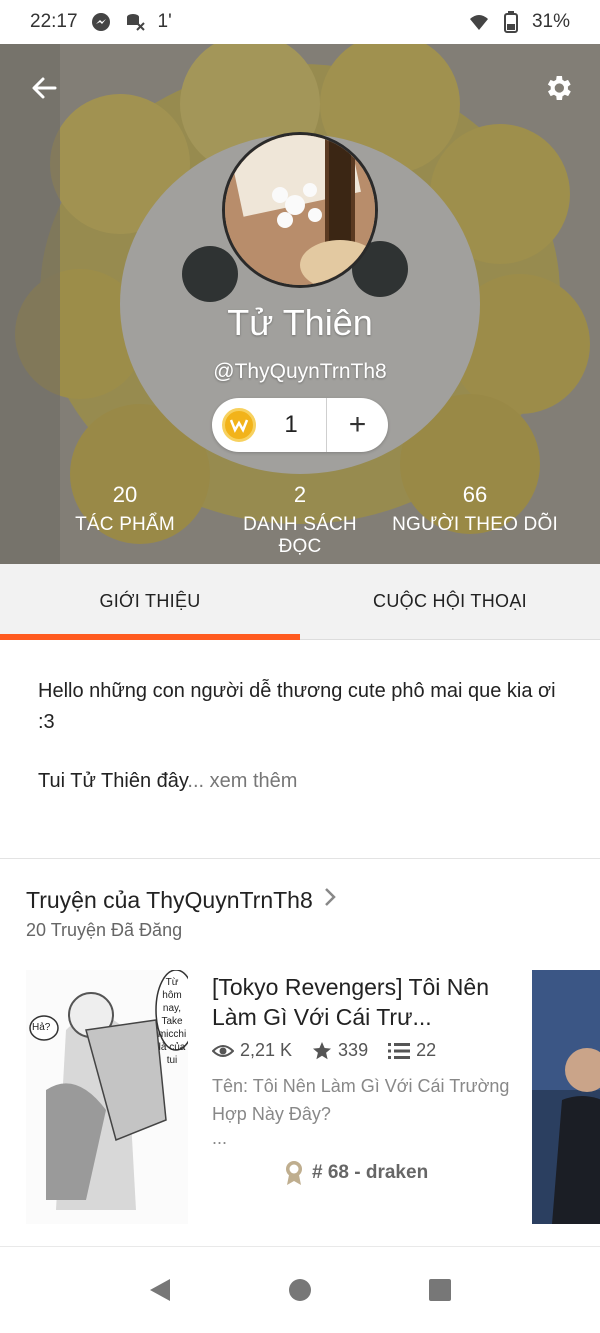  What do you see at coordinates (479, 22) in the screenshot?
I see `wifi-icon` at bounding box center [479, 22].